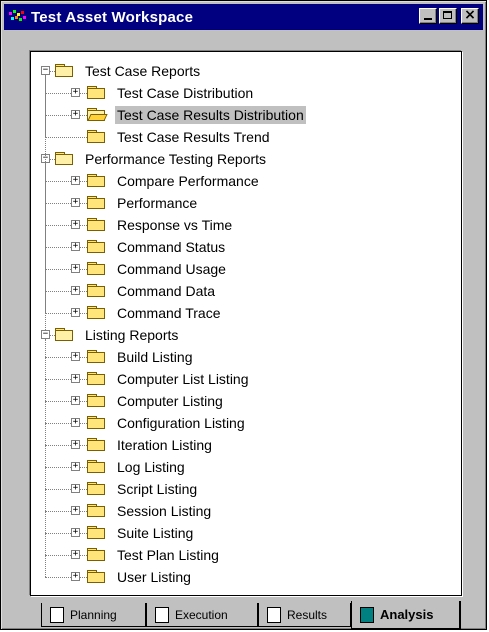  Describe the element at coordinates (246, 445) in the screenshot. I see `tree-item-row: + Iteration Listing` at that location.